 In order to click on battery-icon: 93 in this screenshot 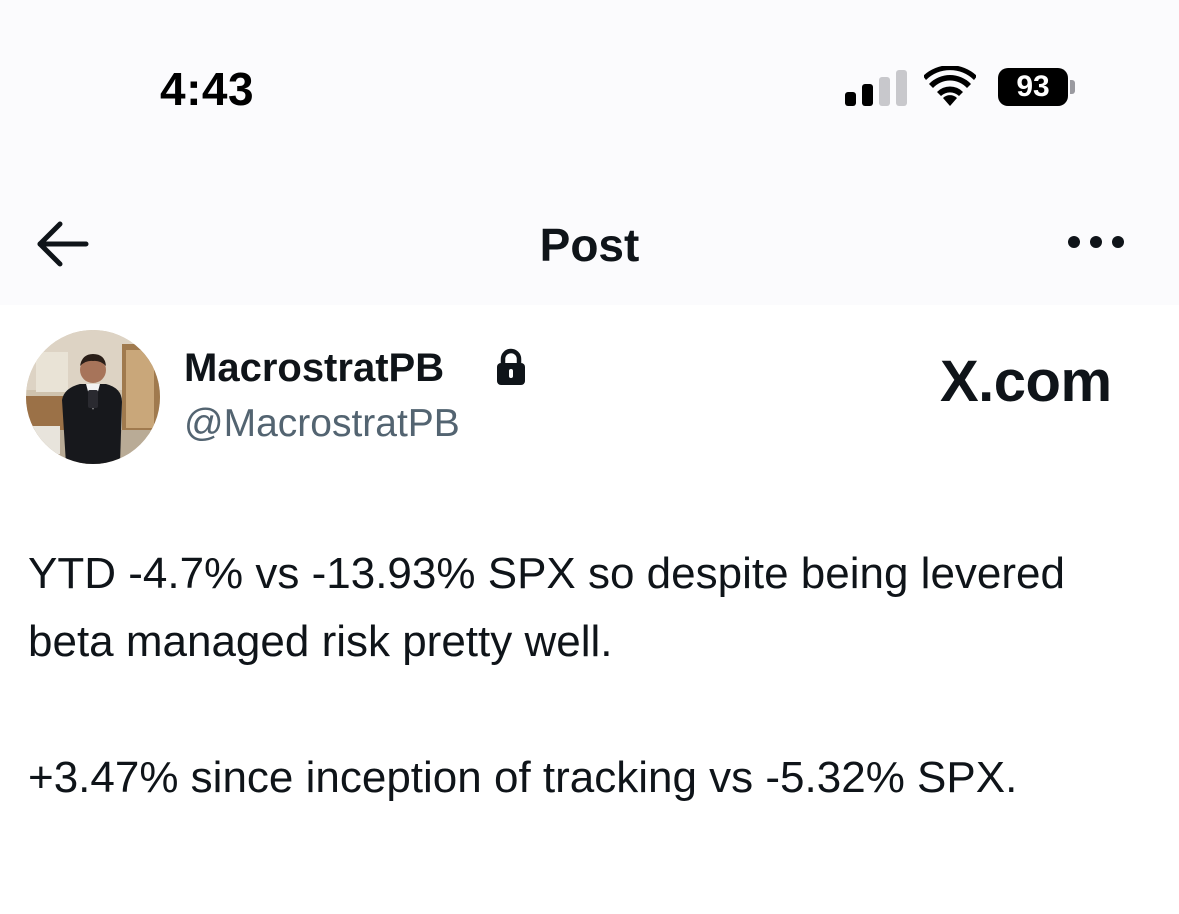, I will do `click(1036, 87)`.